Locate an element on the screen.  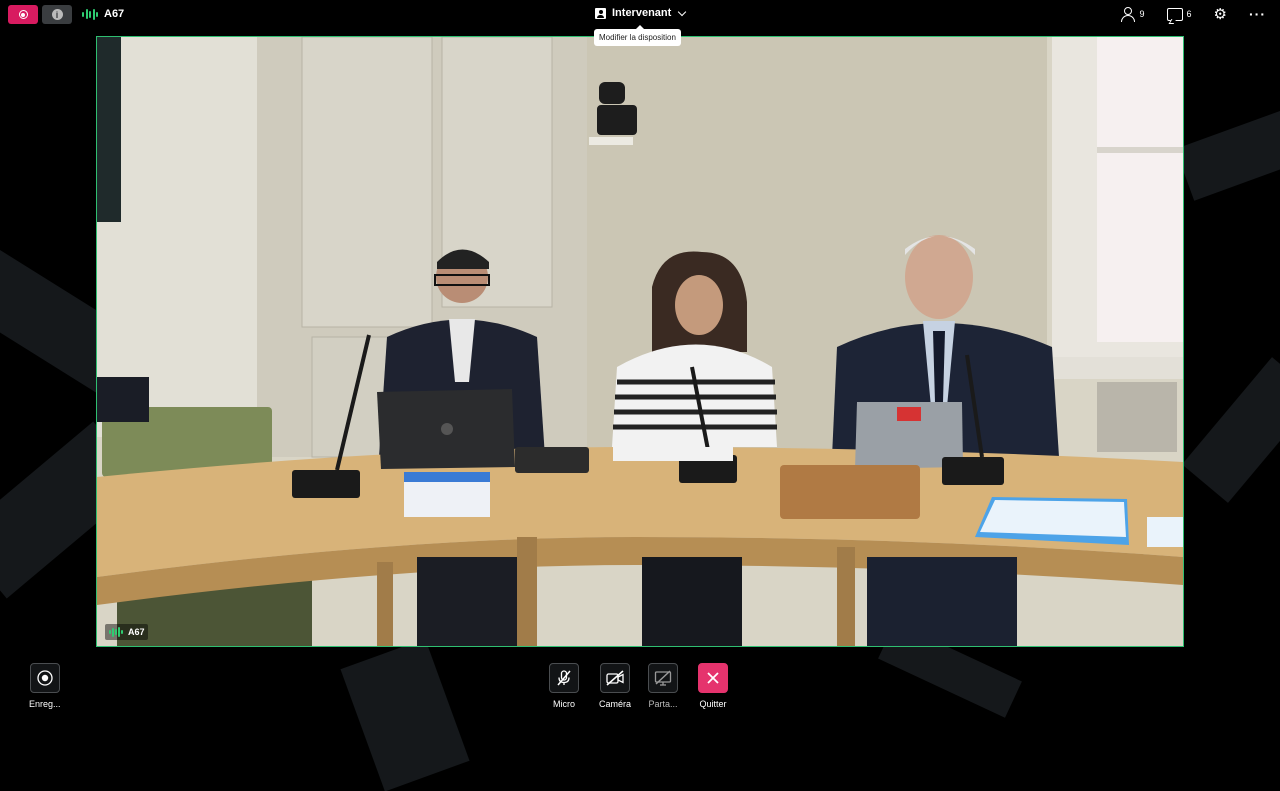
screen-share-off-icon is located at coordinates (663, 678).